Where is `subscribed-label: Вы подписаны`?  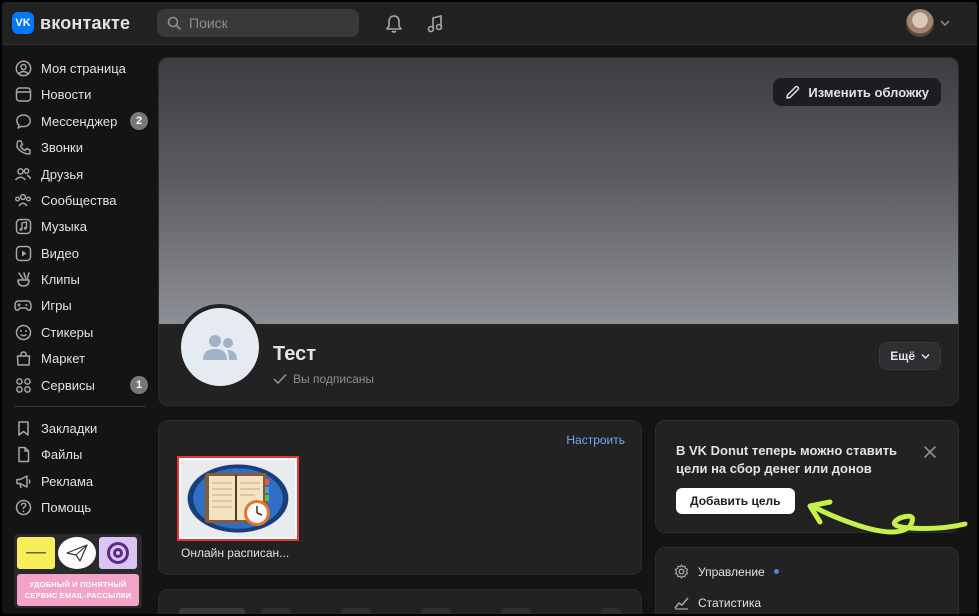
subscribed-label: Вы подписаны is located at coordinates (333, 379).